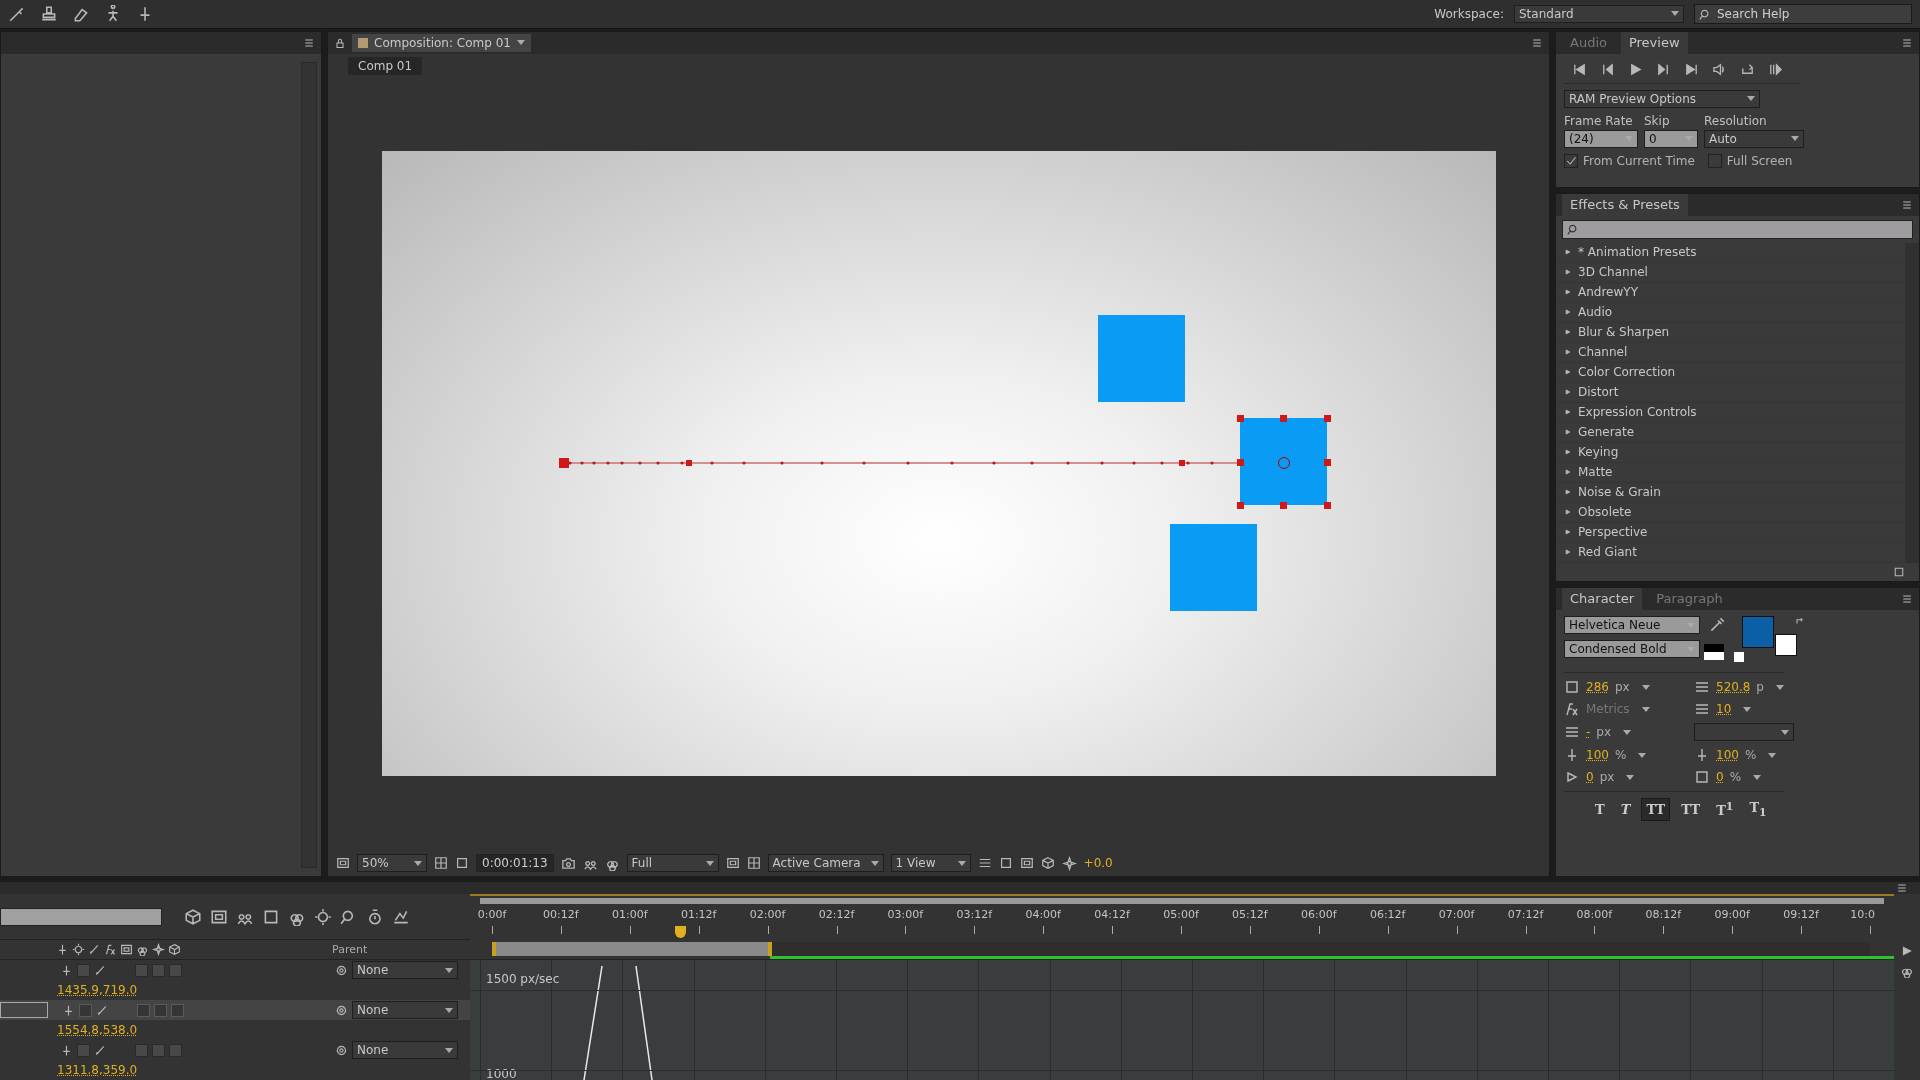  I want to click on small-caps-button: TT, so click(1691, 809).